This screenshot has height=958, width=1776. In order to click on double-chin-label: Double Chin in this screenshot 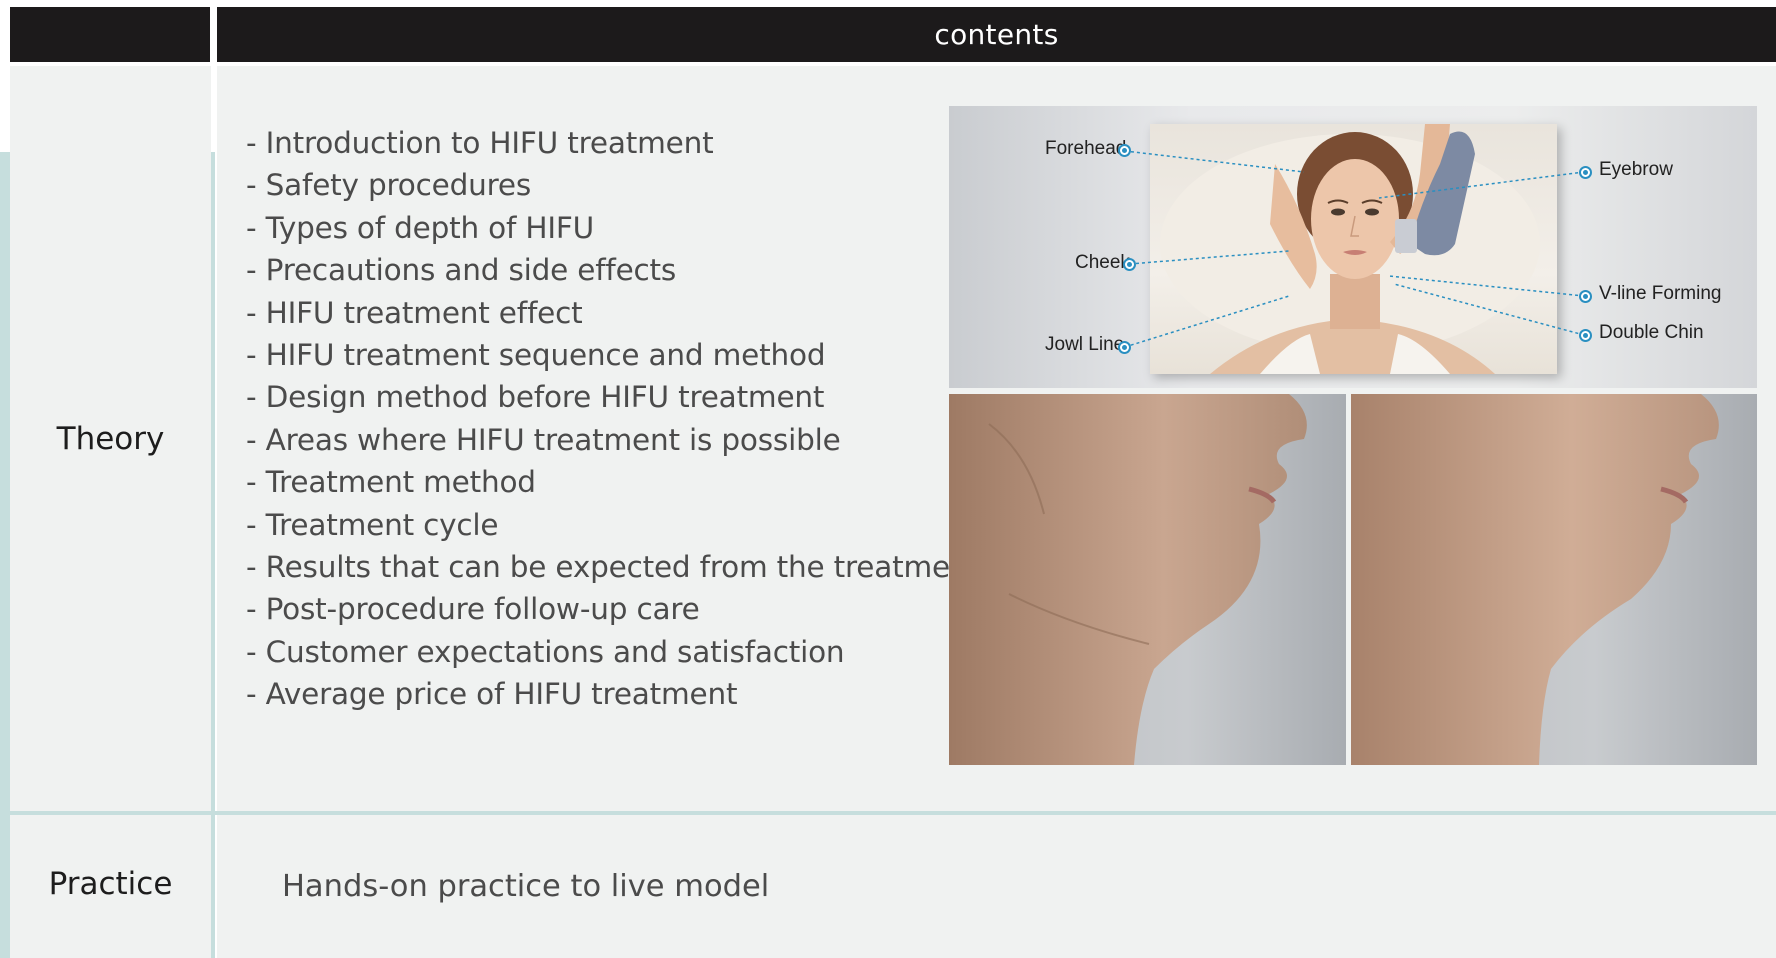, I will do `click(1651, 332)`.